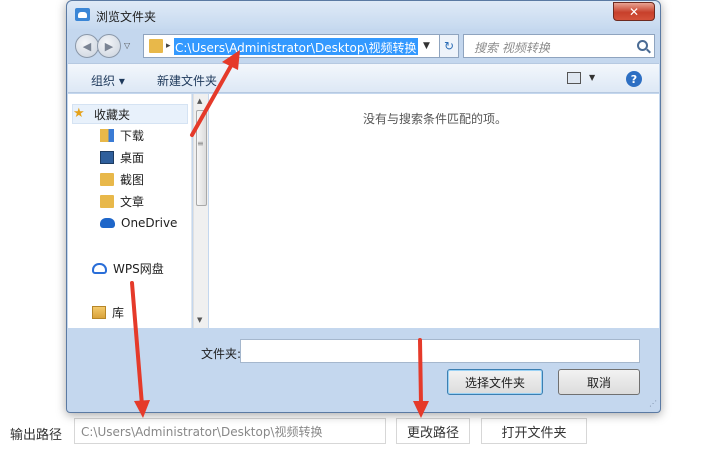 The image size is (720, 450). I want to click on nav-item-favorites: ★ 收藏夹, so click(130, 114).